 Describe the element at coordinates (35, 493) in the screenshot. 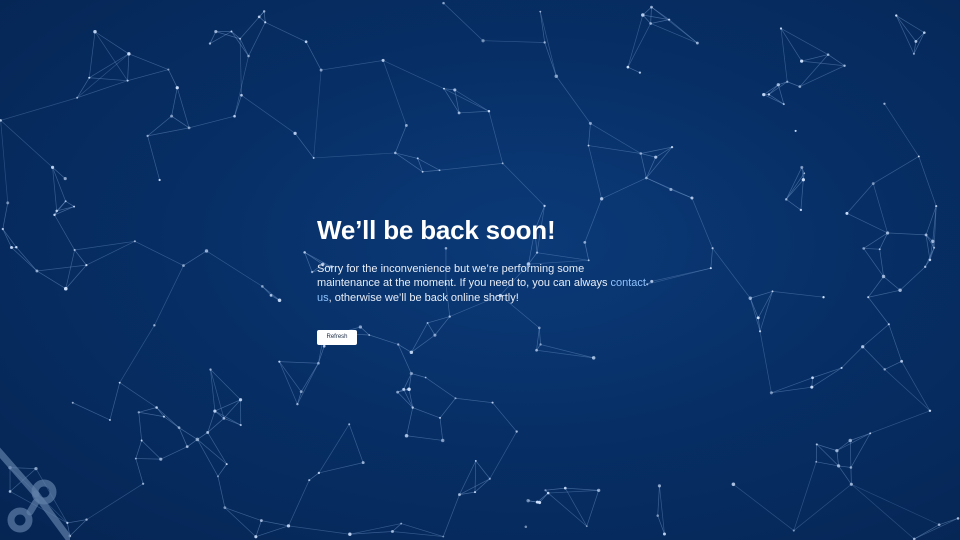

I see `connector-logo-icon` at that location.